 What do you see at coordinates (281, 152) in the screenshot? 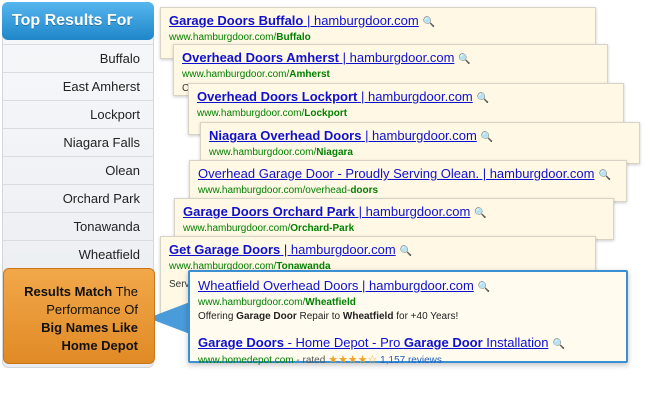
I see `result-url: www.hamburgdoor.com/Niagara` at bounding box center [281, 152].